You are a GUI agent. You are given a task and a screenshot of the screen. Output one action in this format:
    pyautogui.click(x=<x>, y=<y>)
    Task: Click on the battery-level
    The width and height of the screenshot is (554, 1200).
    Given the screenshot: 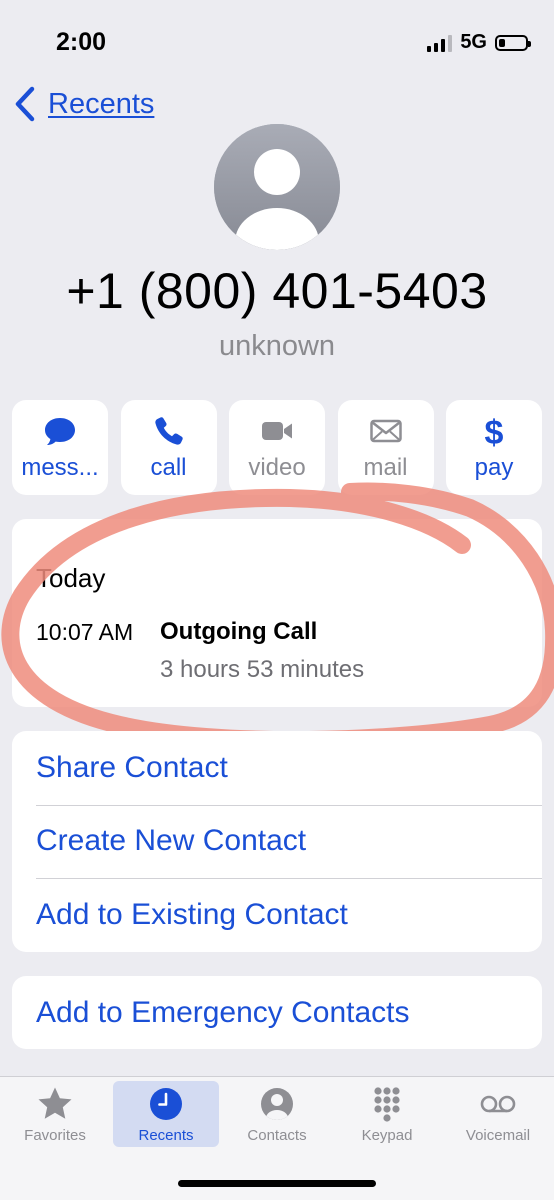 What is the action you would take?
    pyautogui.click(x=502, y=42)
    